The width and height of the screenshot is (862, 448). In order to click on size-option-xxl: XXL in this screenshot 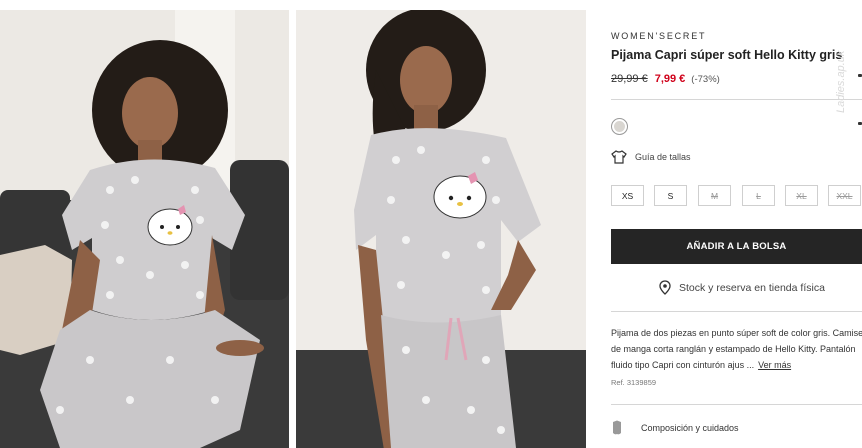, I will do `click(844, 195)`.